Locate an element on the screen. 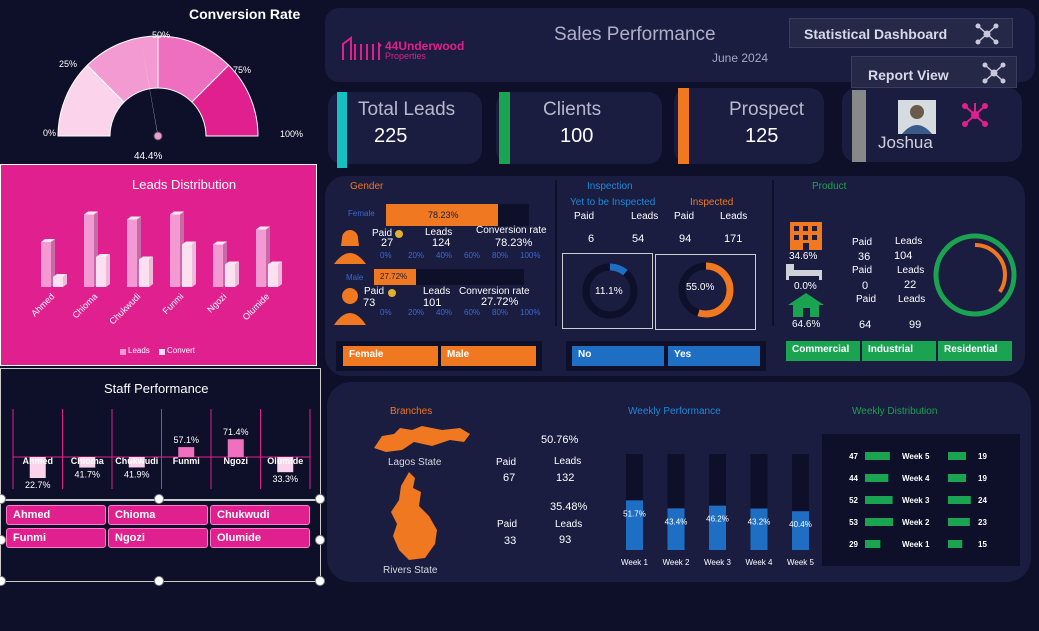 This screenshot has width=1039, height=631. weekly-perf-label: 51.7% is located at coordinates (634, 513).